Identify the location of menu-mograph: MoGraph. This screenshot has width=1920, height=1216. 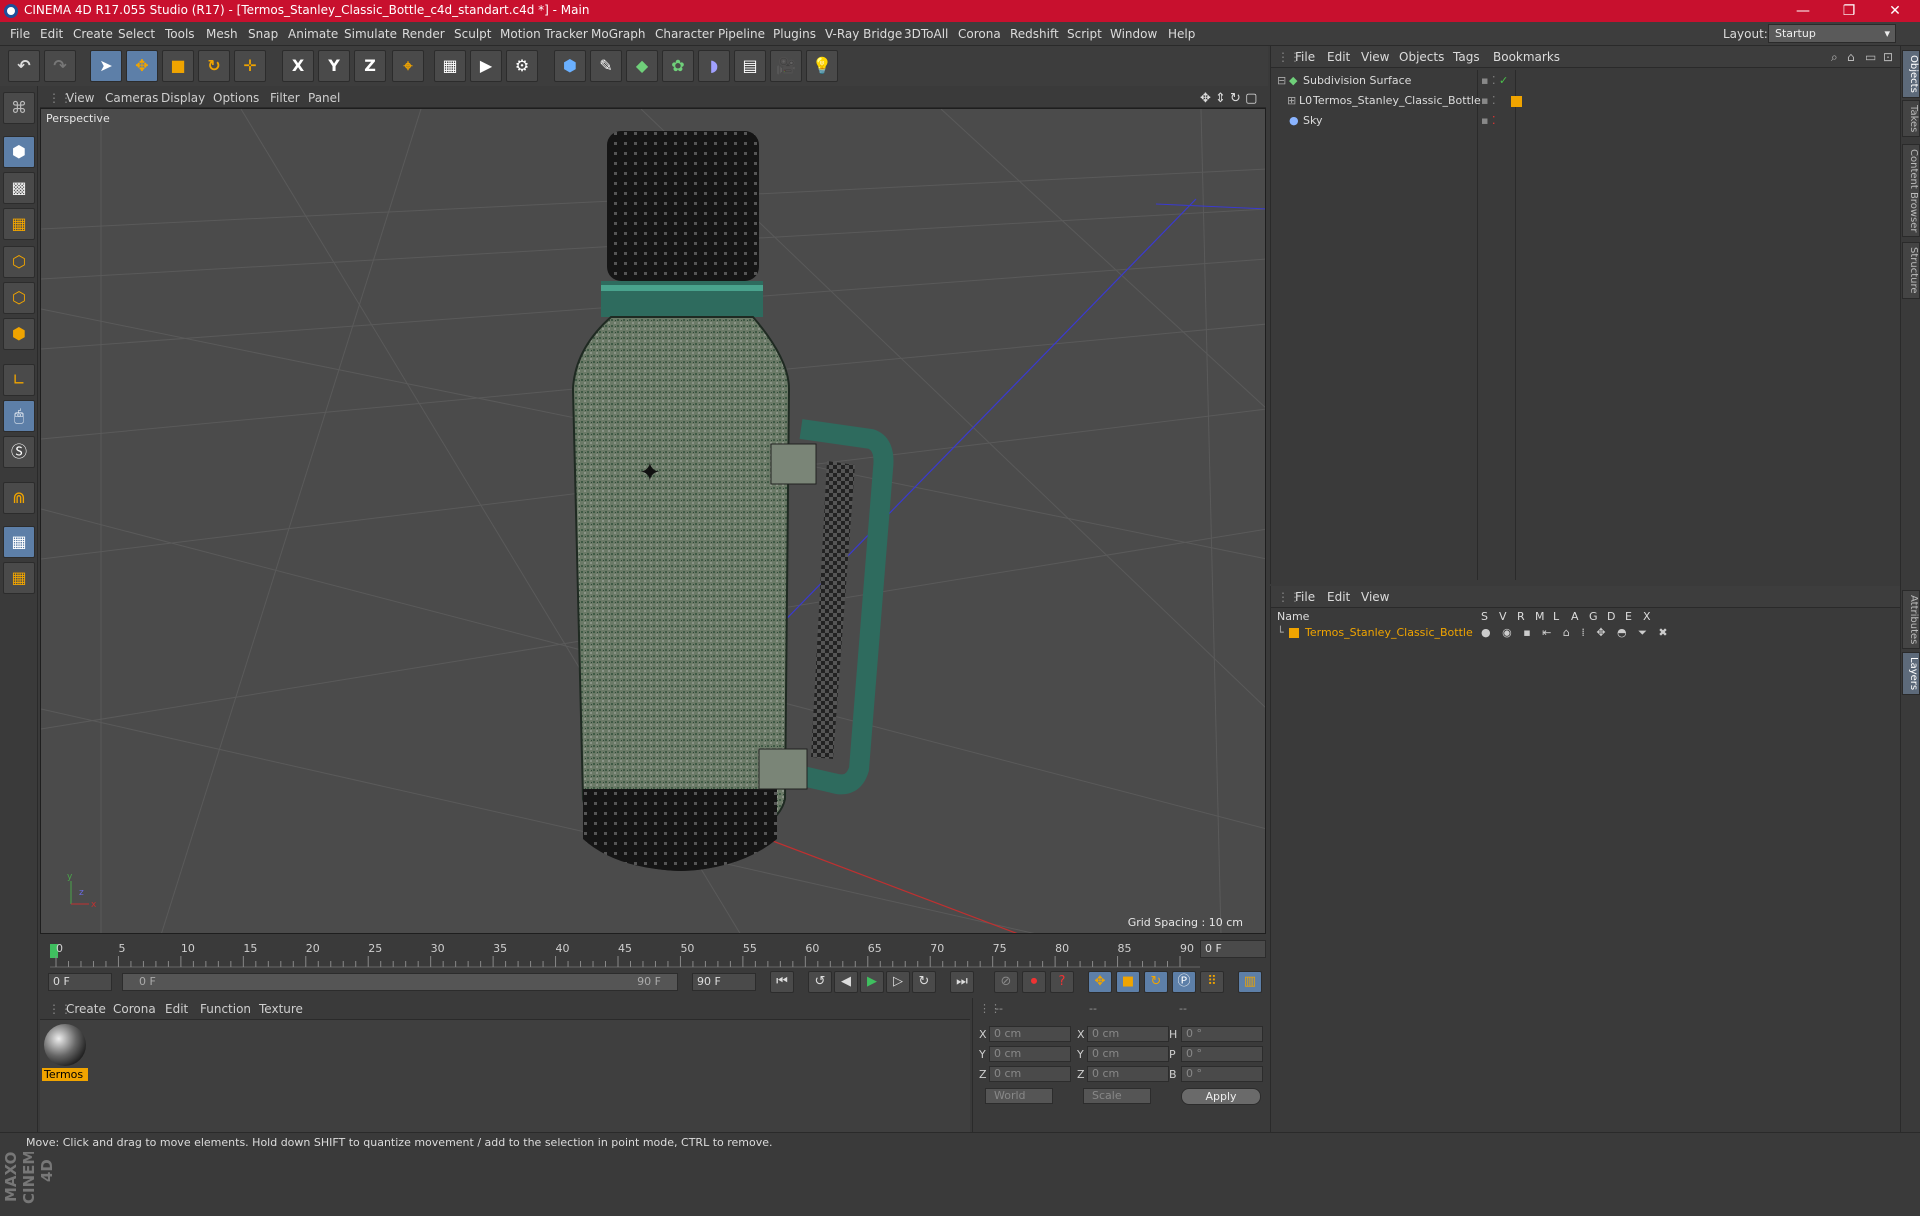
(618, 34).